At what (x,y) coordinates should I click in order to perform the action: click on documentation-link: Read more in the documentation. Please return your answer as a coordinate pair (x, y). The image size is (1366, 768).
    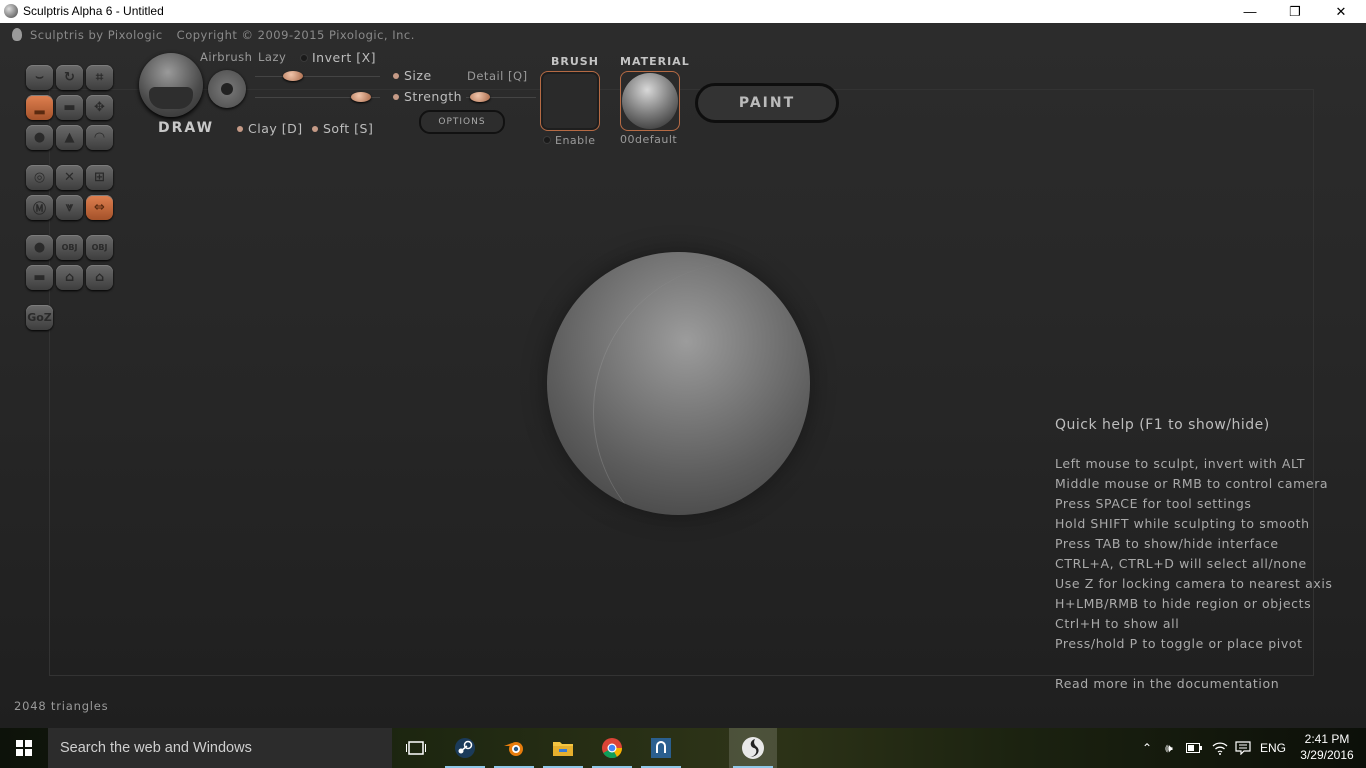
    Looking at the image, I should click on (1167, 683).